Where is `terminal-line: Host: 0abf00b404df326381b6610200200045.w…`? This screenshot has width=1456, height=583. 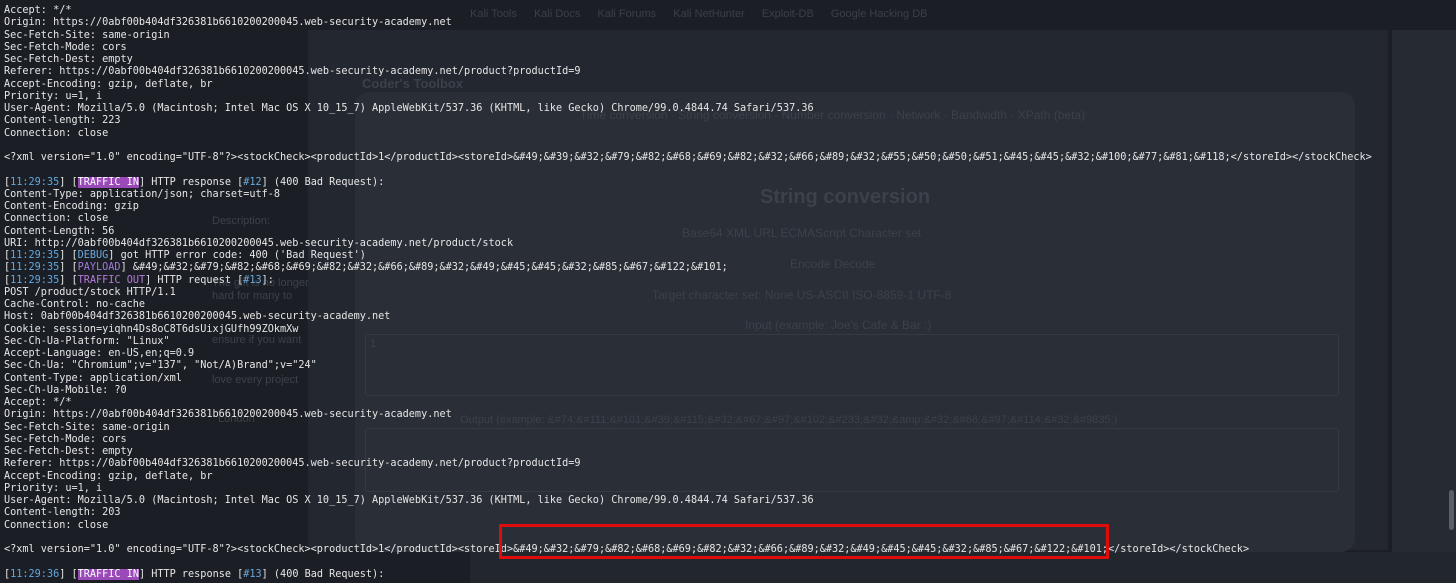 terminal-line: Host: 0abf00b404df326381b6610200200045.w… is located at coordinates (197, 317).